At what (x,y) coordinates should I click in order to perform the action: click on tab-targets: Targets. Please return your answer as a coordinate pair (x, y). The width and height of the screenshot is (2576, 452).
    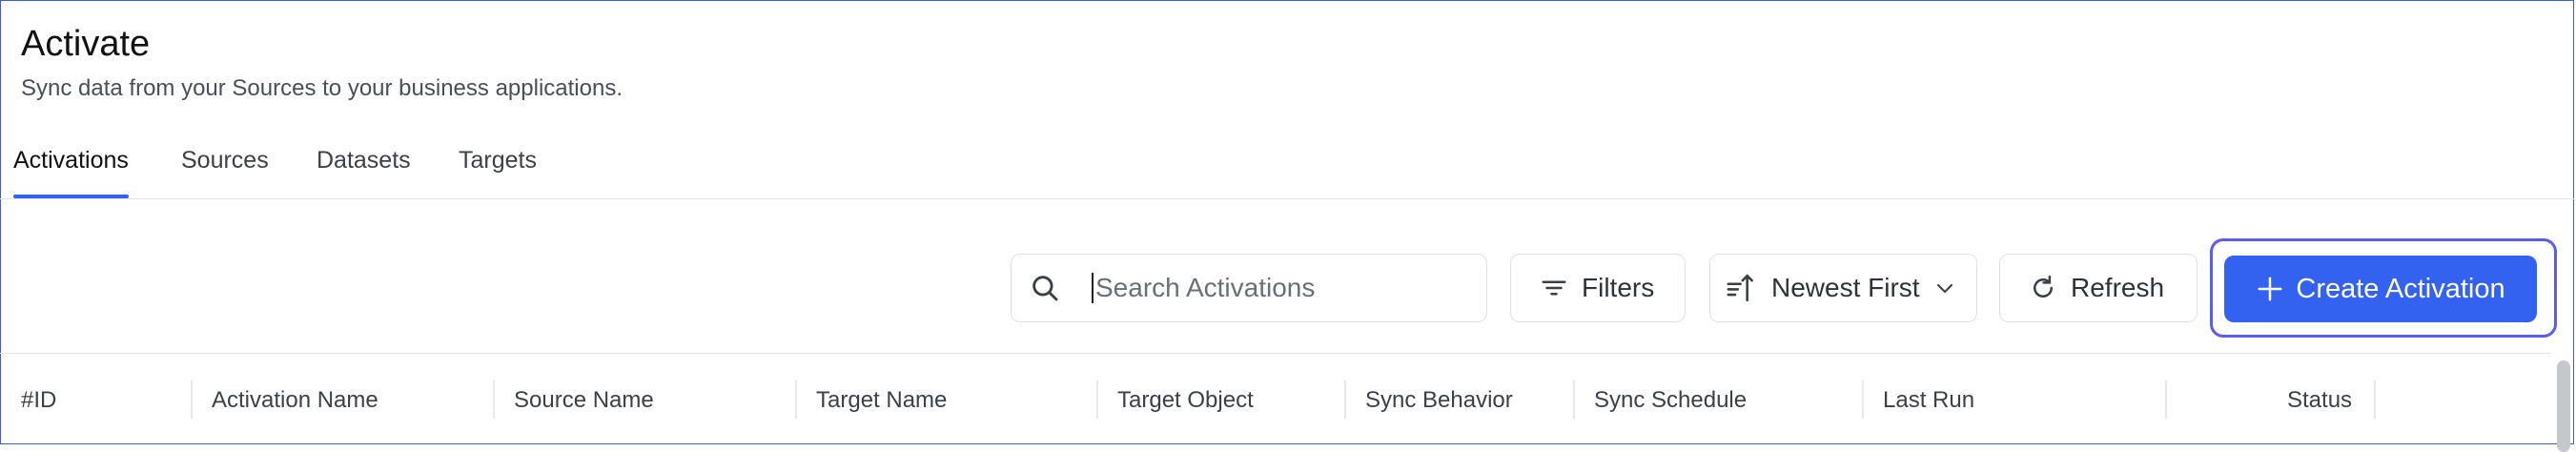
    Looking at the image, I should click on (498, 171).